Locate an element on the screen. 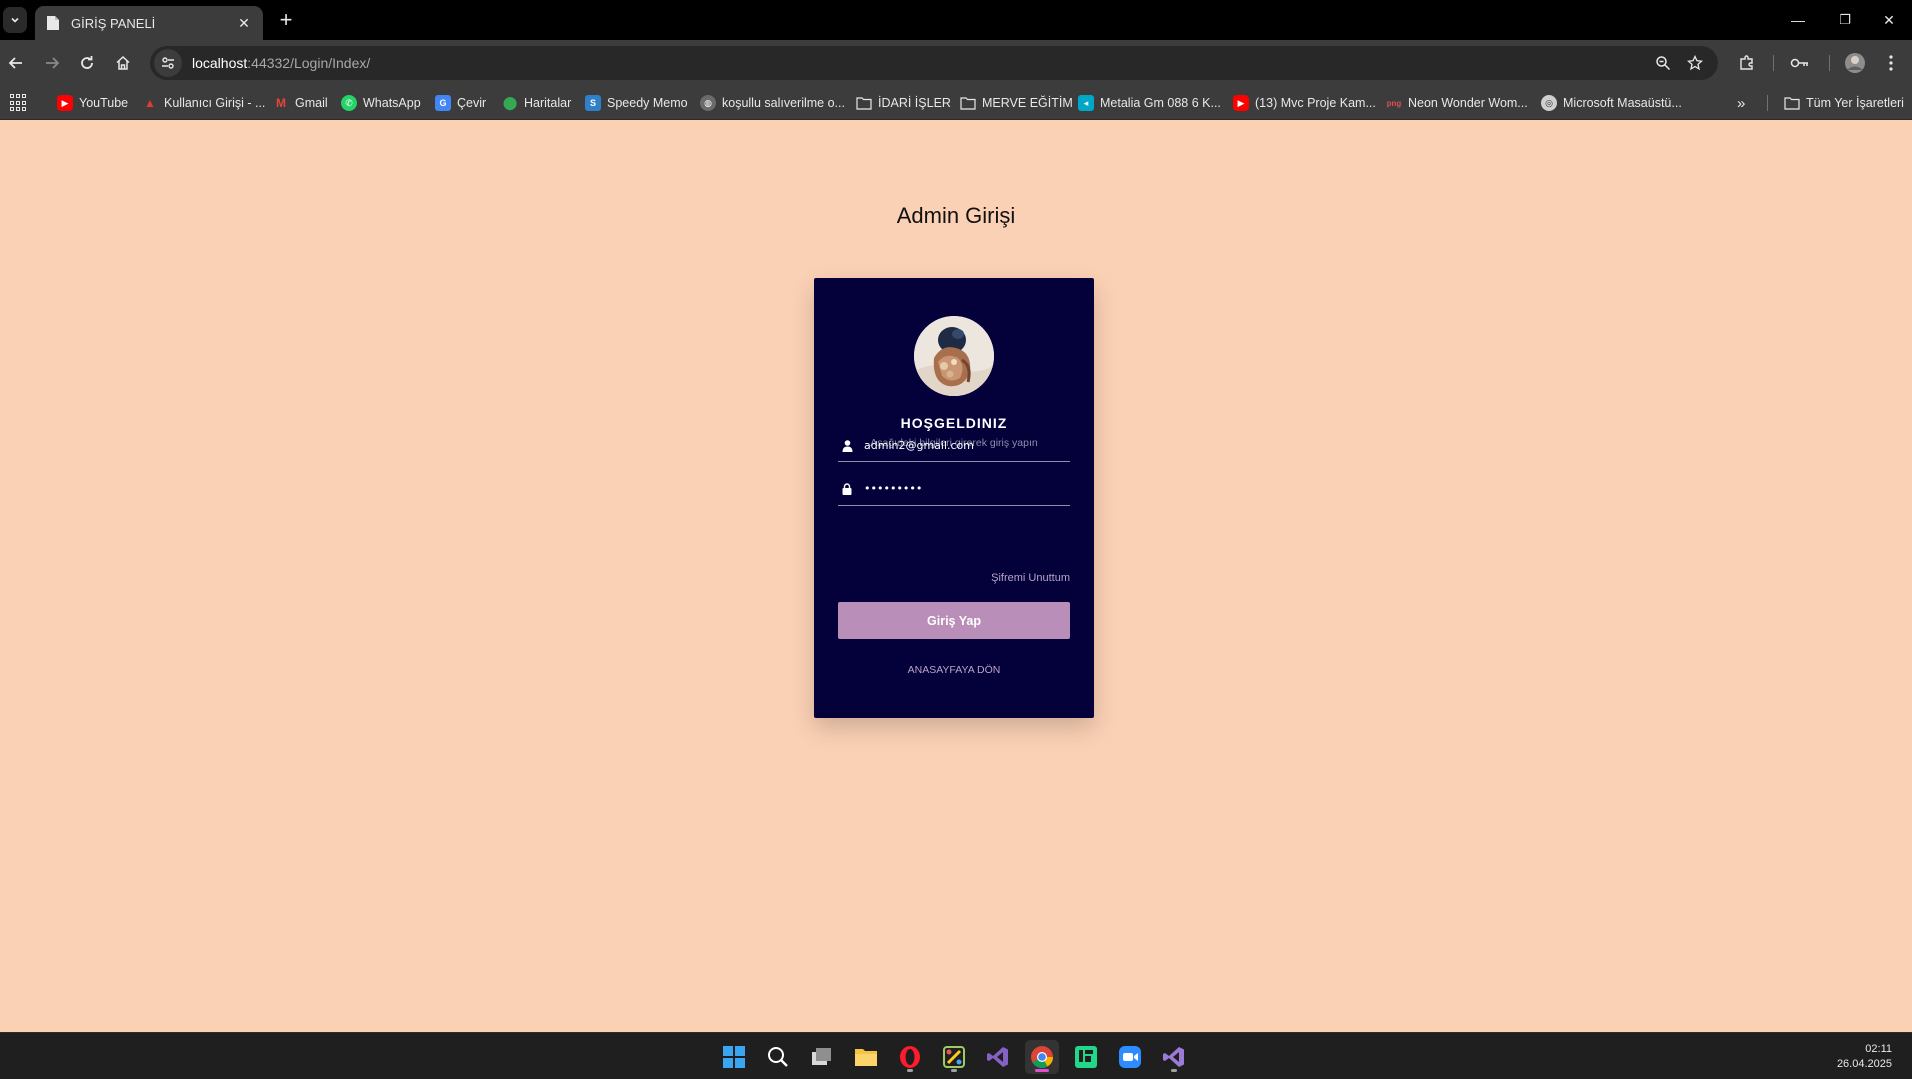 This screenshot has width=1912, height=1079. bookmark-label: WhatsApp is located at coordinates (392, 103).